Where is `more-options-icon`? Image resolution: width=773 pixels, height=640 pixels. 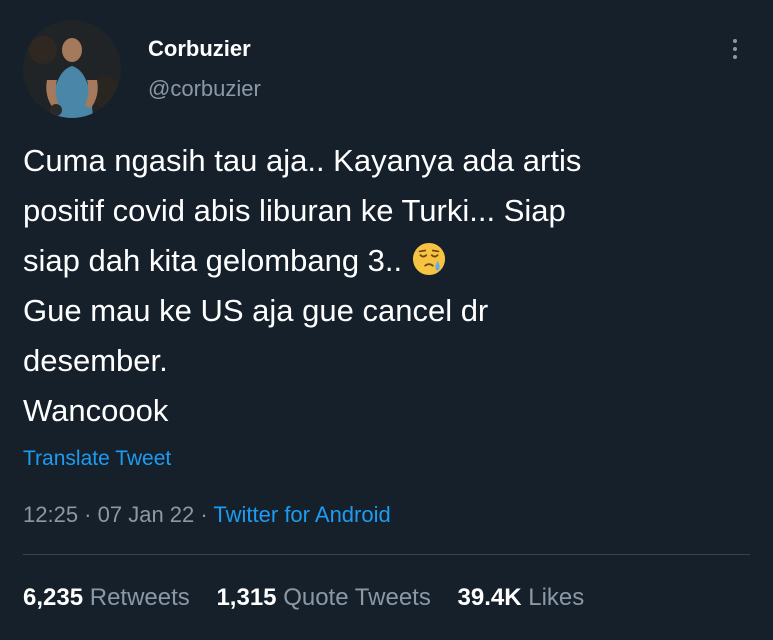
more-options-icon is located at coordinates (735, 49).